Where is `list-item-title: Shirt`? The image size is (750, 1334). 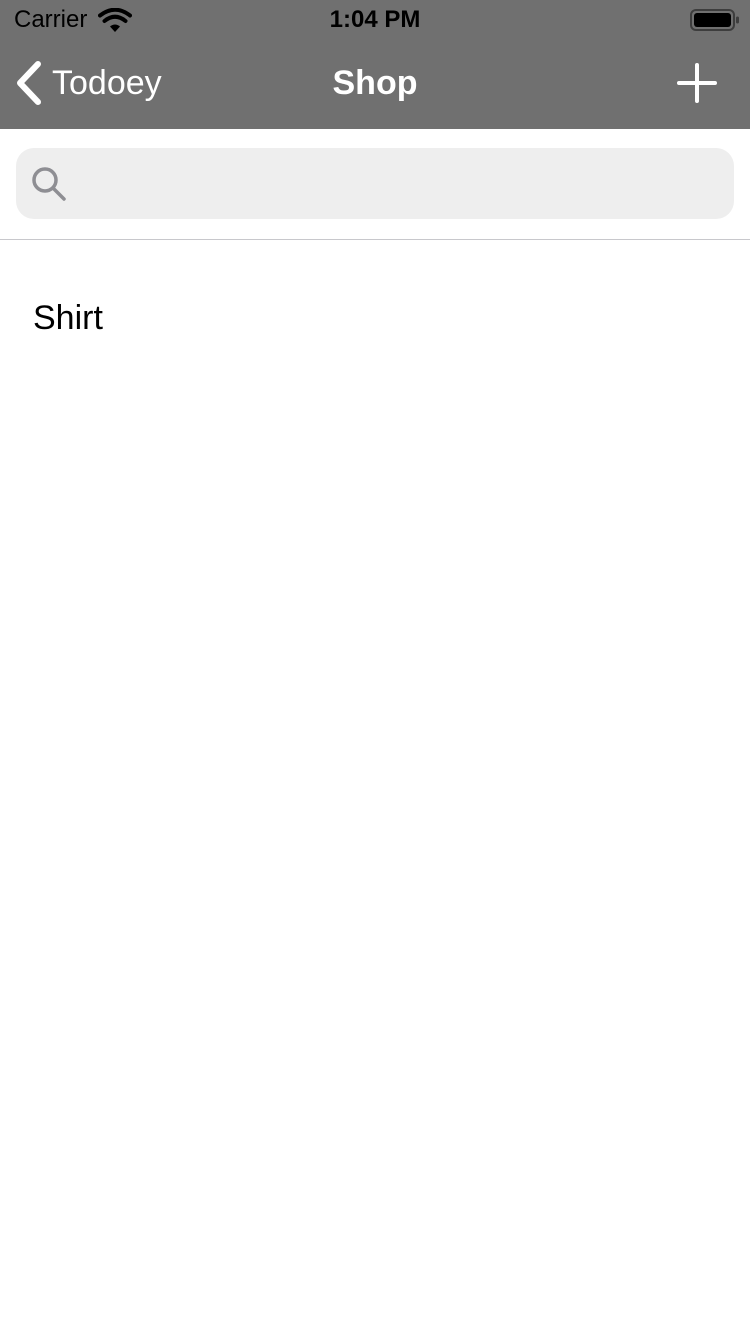
list-item-title: Shirt is located at coordinates (68, 318).